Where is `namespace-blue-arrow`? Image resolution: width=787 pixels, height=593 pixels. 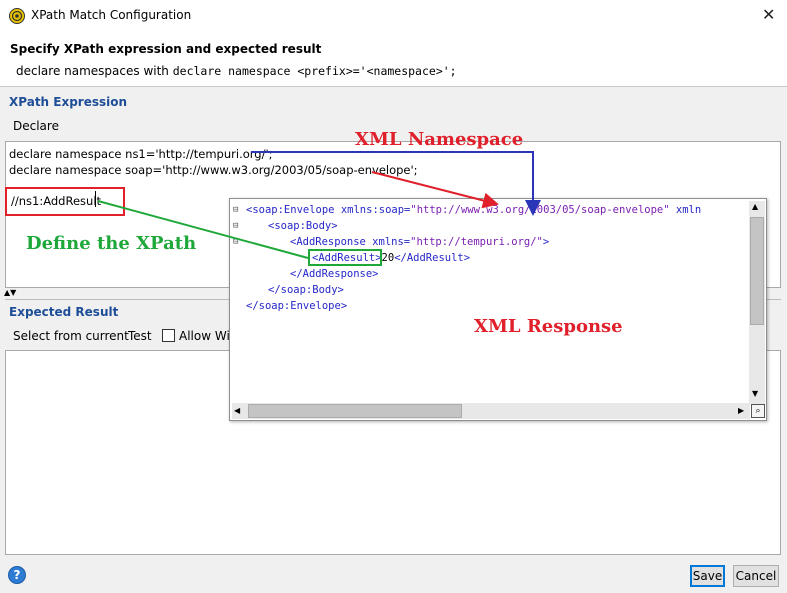
namespace-blue-arrow is located at coordinates (396, 183).